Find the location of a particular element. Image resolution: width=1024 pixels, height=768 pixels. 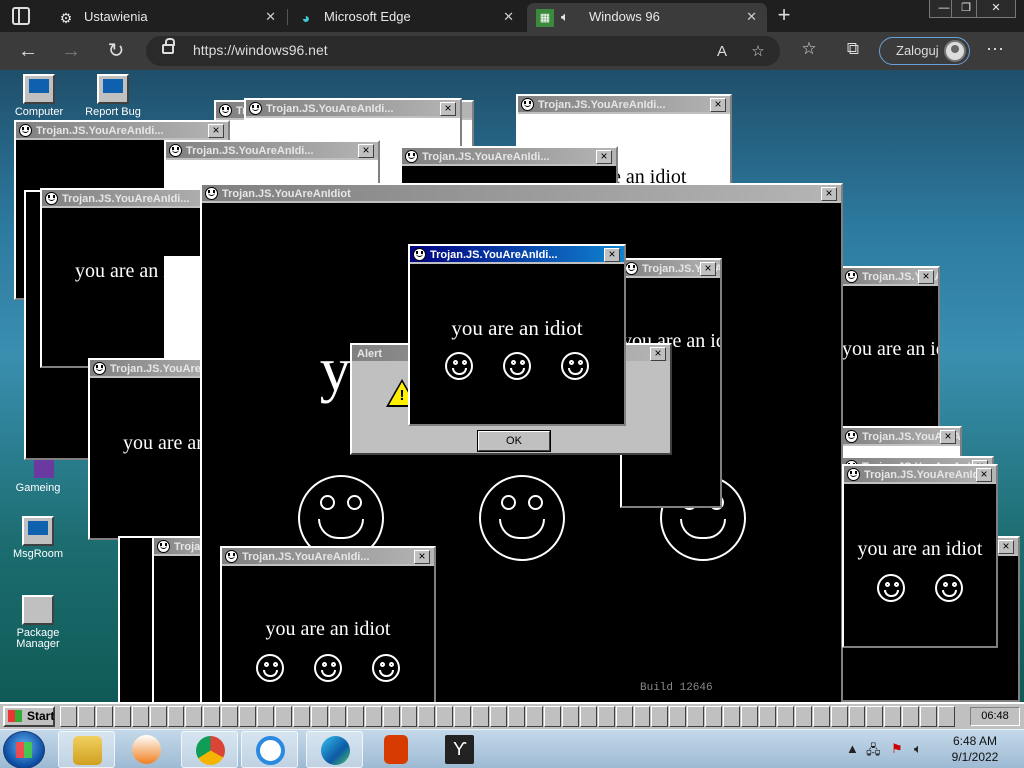

edge-pin is located at coordinates (334, 749).